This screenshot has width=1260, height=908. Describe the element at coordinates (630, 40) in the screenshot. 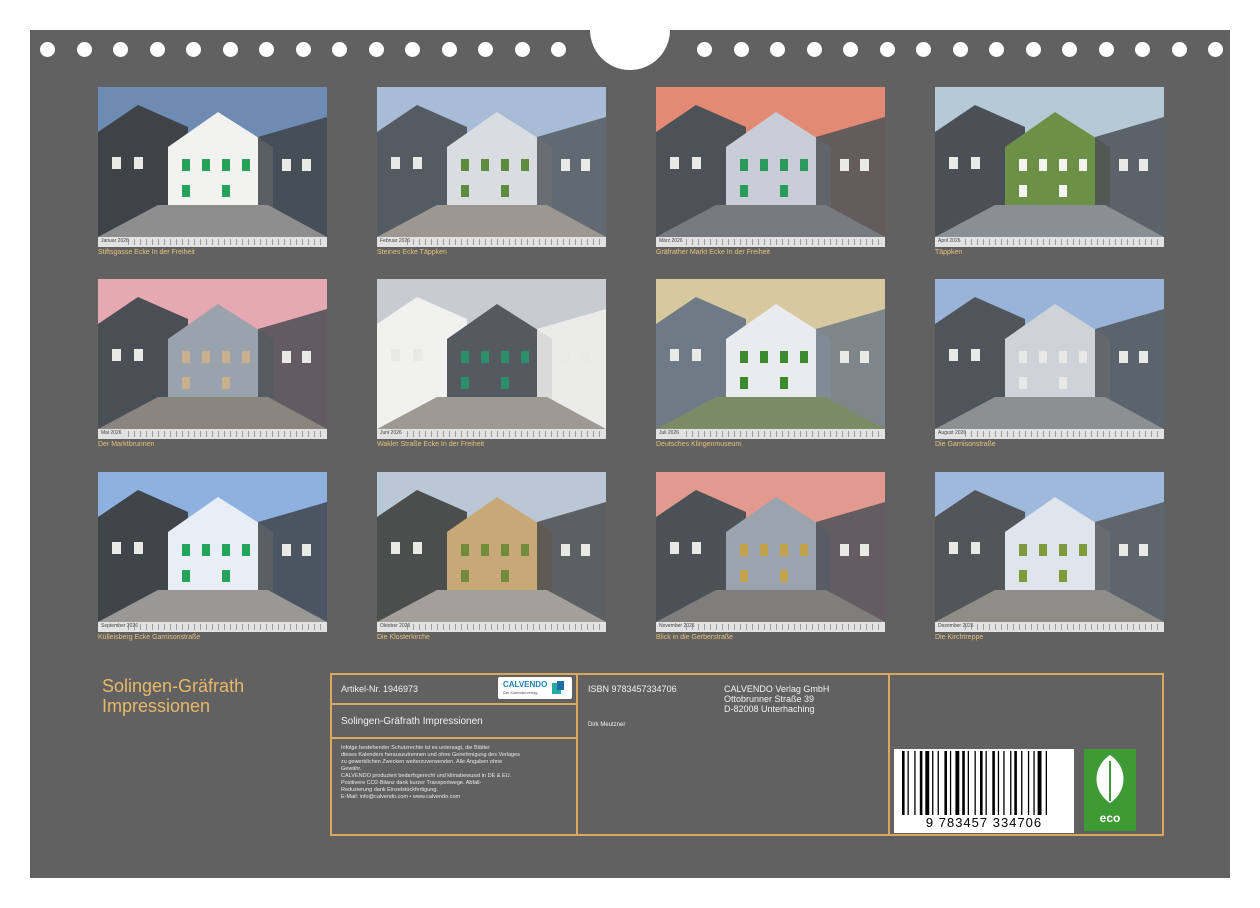

I see `hanger-notch` at that location.